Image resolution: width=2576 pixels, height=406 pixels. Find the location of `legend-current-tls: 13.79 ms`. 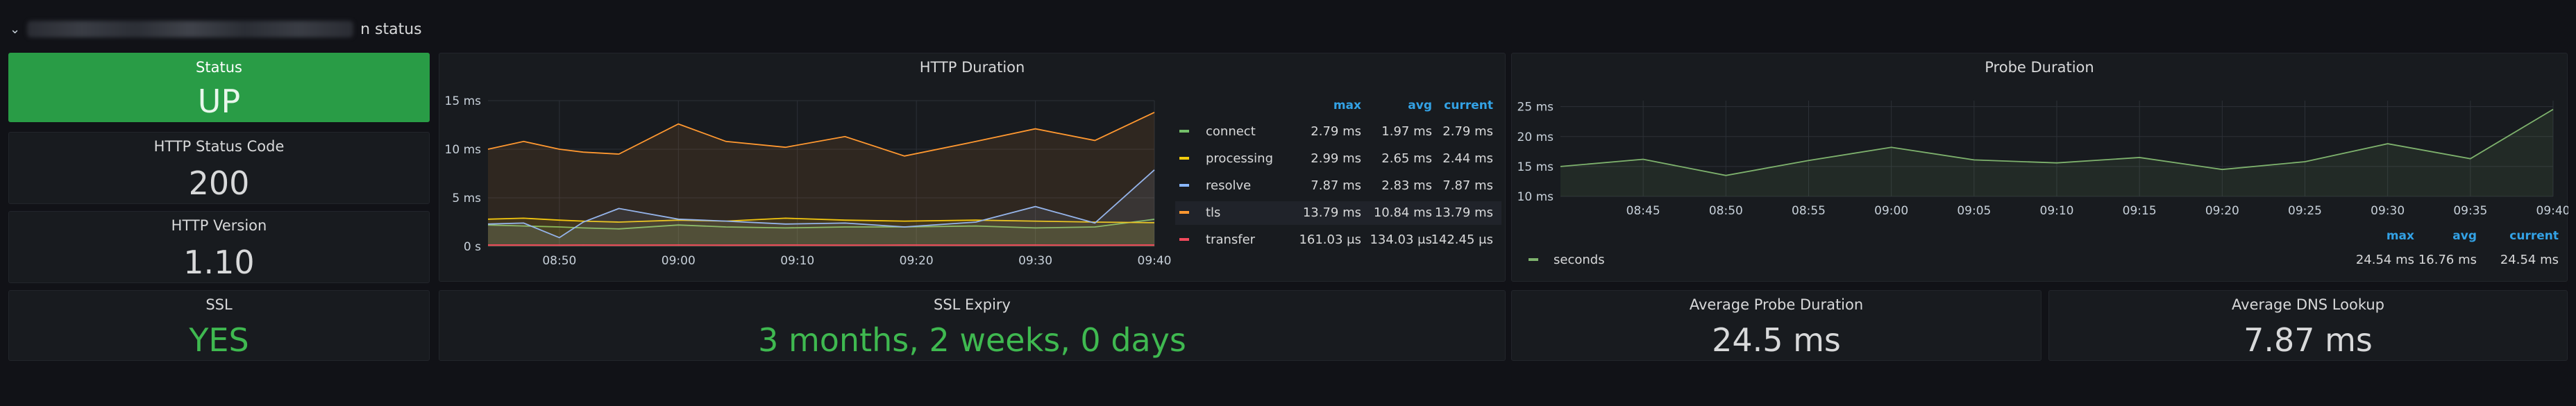

legend-current-tls: 13.79 ms is located at coordinates (1464, 212).